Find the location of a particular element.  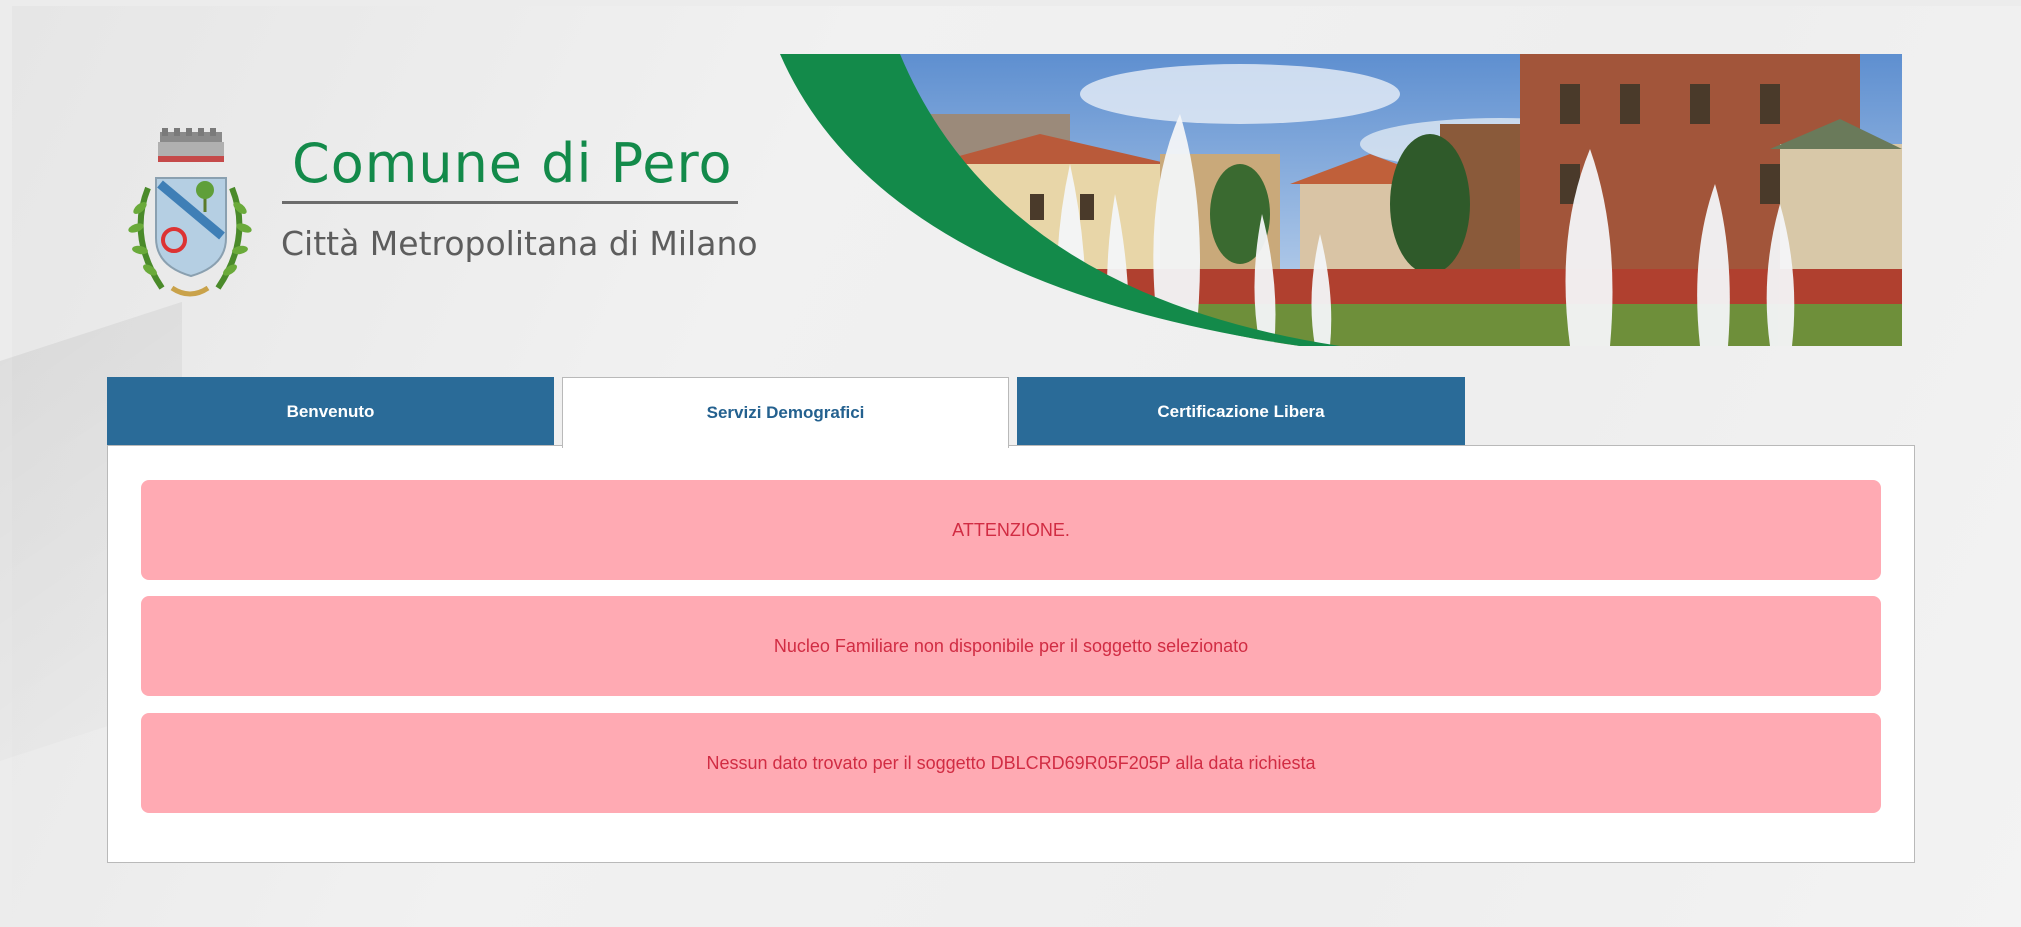

alert-text: ATTENZIONE. is located at coordinates (1011, 529).